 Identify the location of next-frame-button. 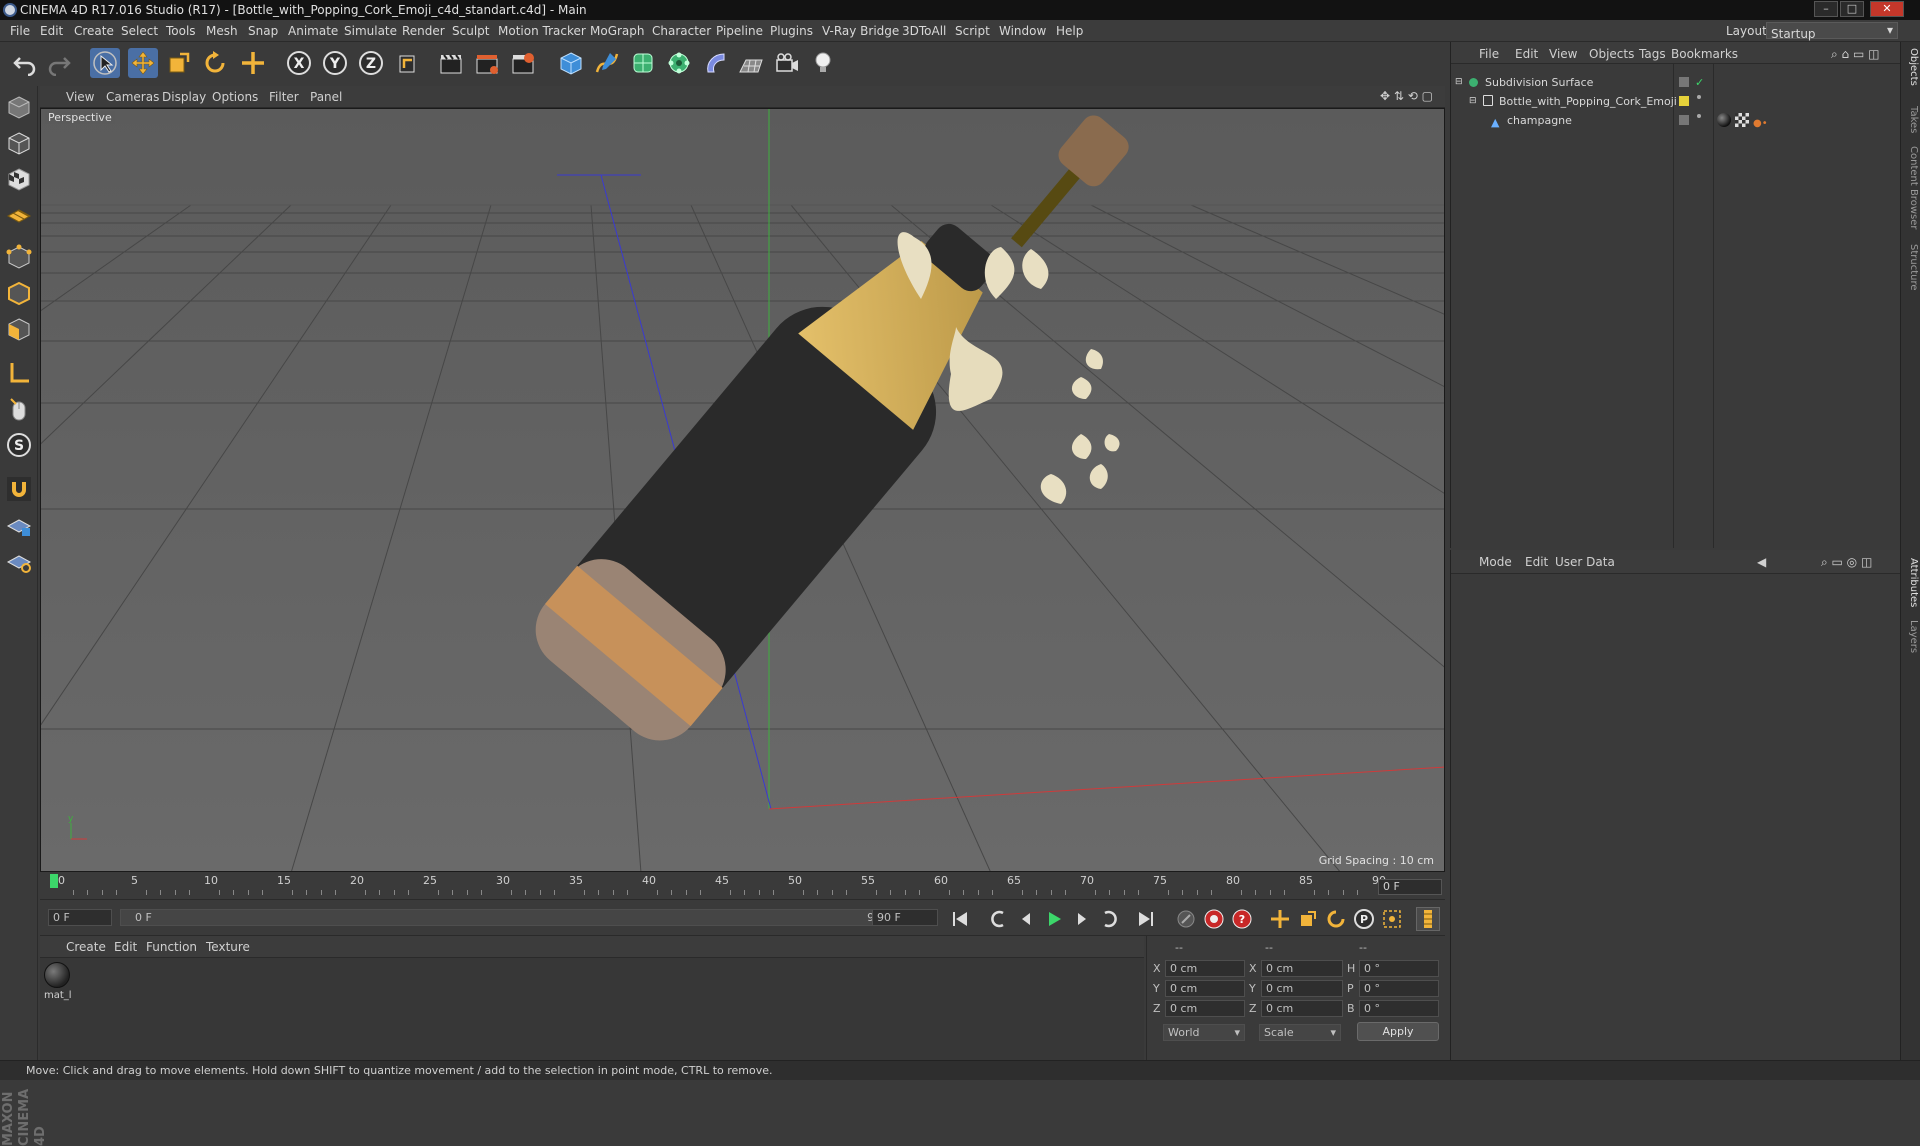
(1082, 919).